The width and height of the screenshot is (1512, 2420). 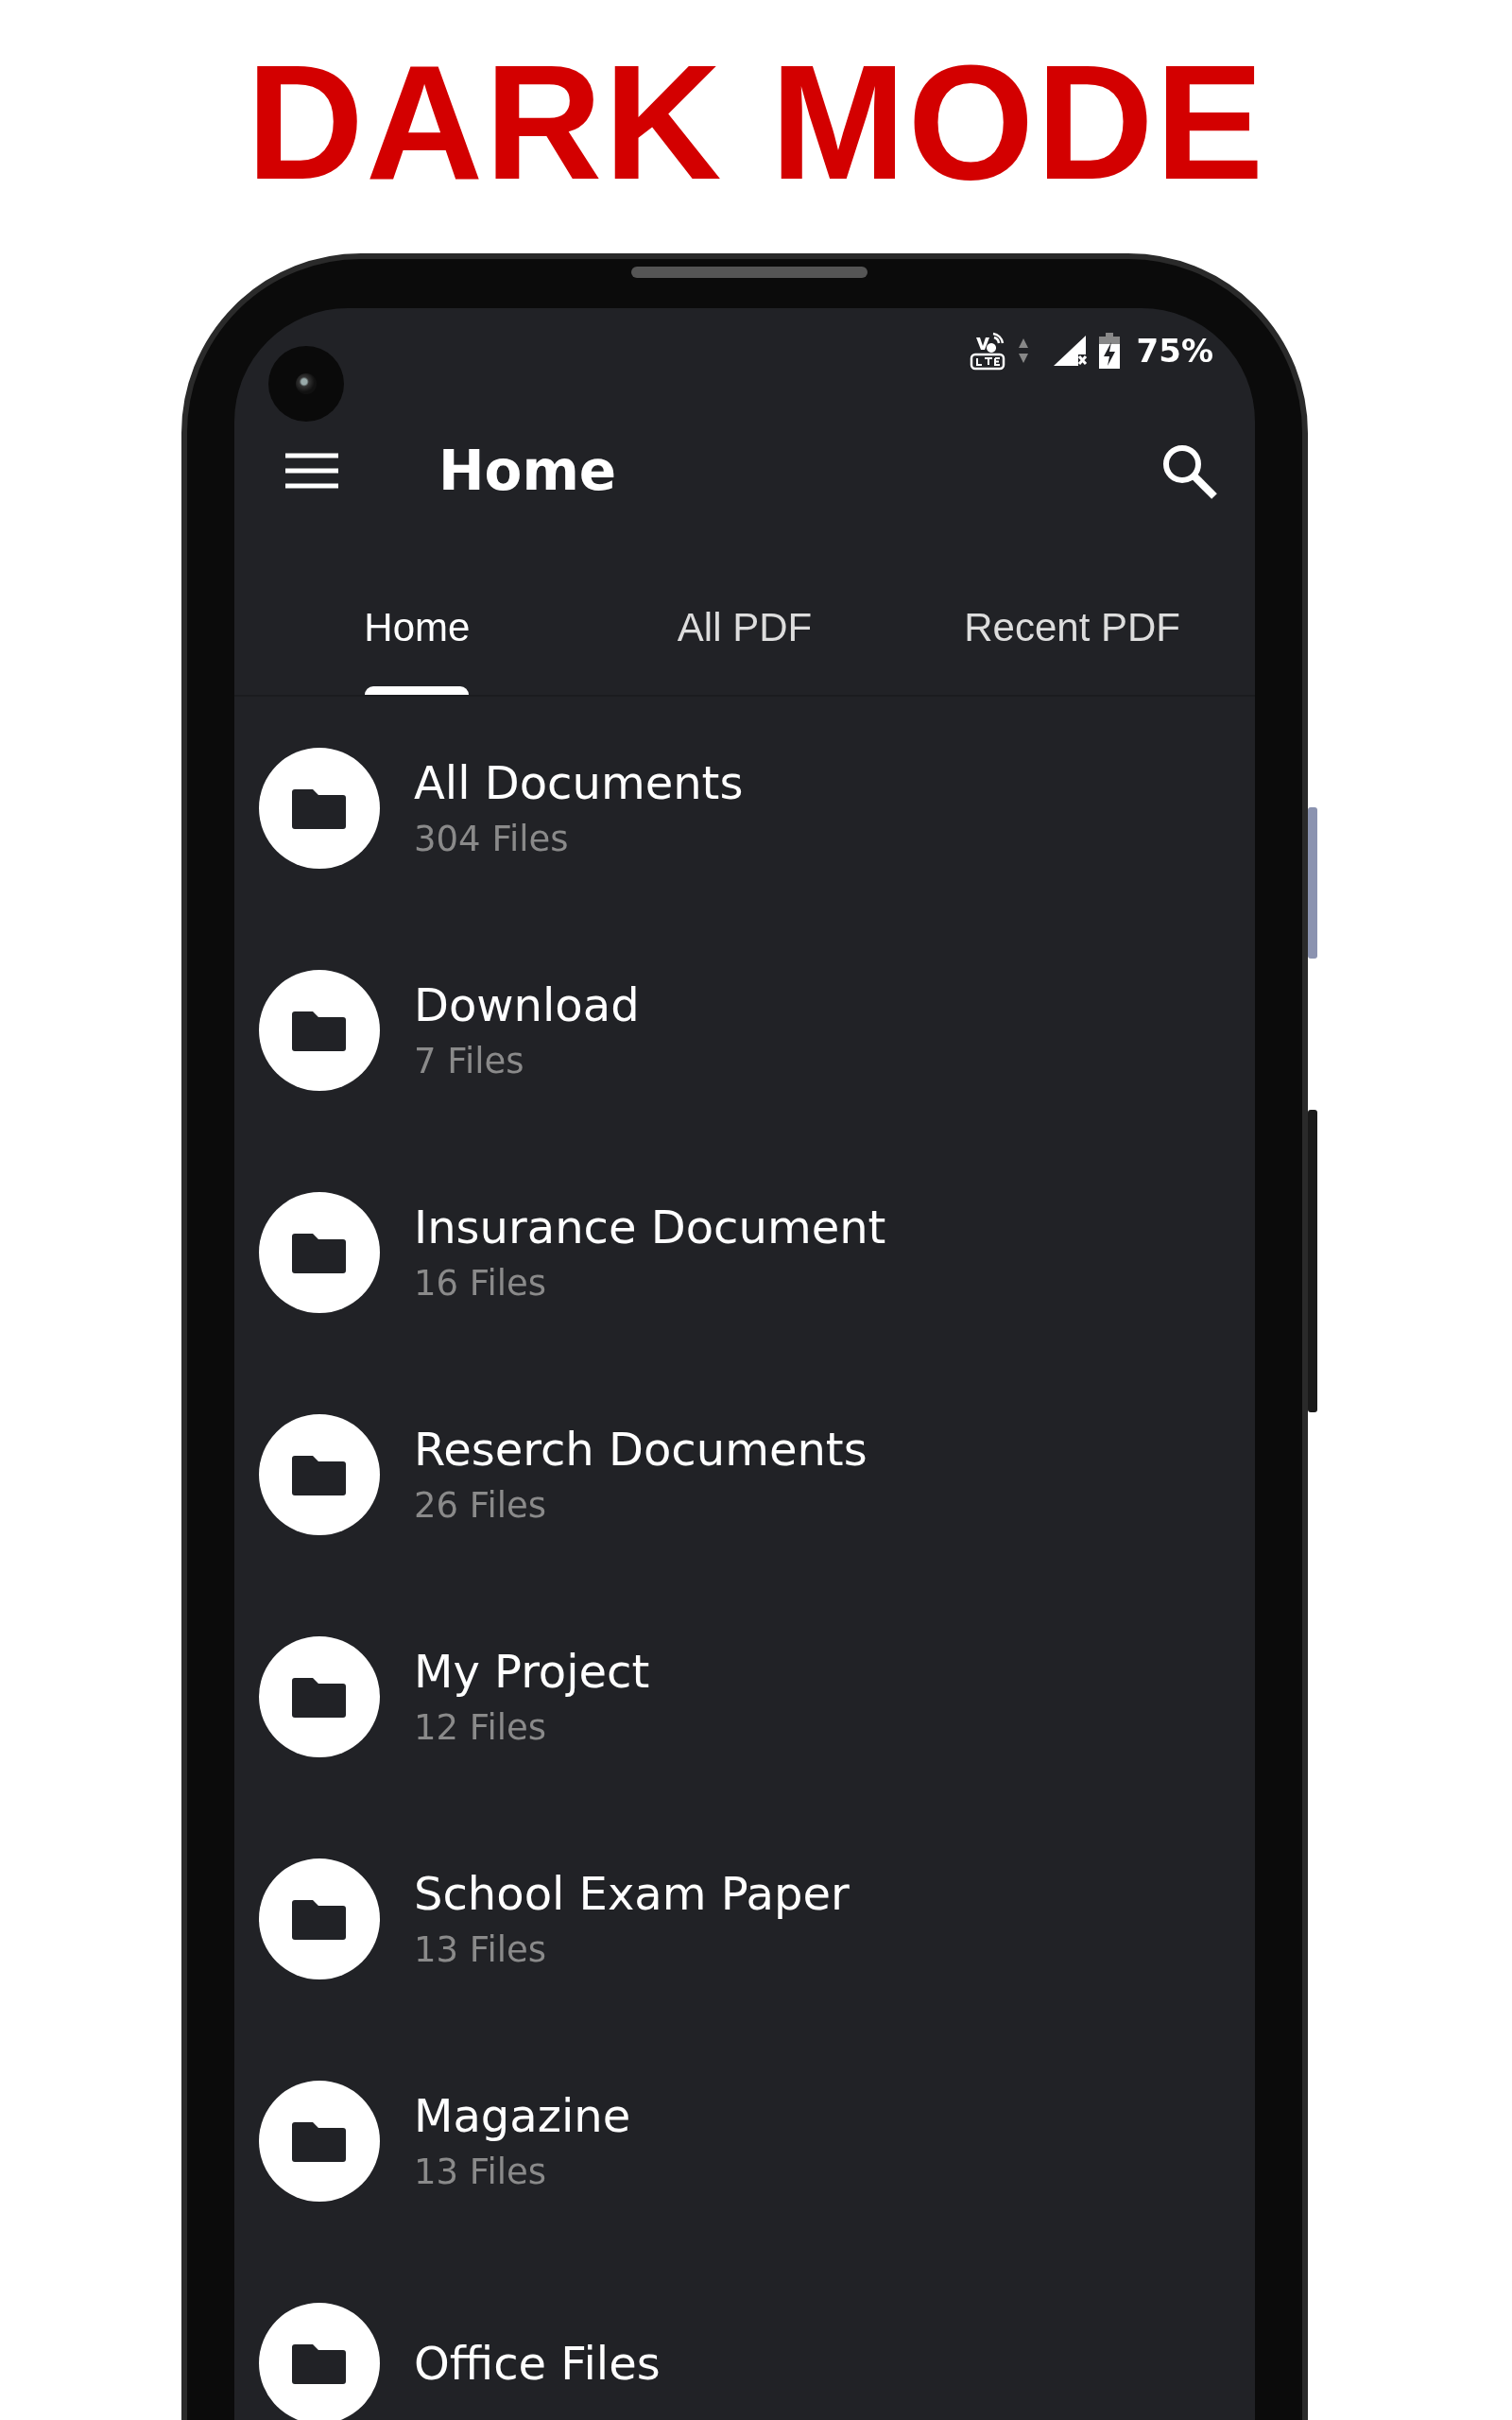 What do you see at coordinates (744, 1030) in the screenshot?
I see `folder-item: Download 7 Files` at bounding box center [744, 1030].